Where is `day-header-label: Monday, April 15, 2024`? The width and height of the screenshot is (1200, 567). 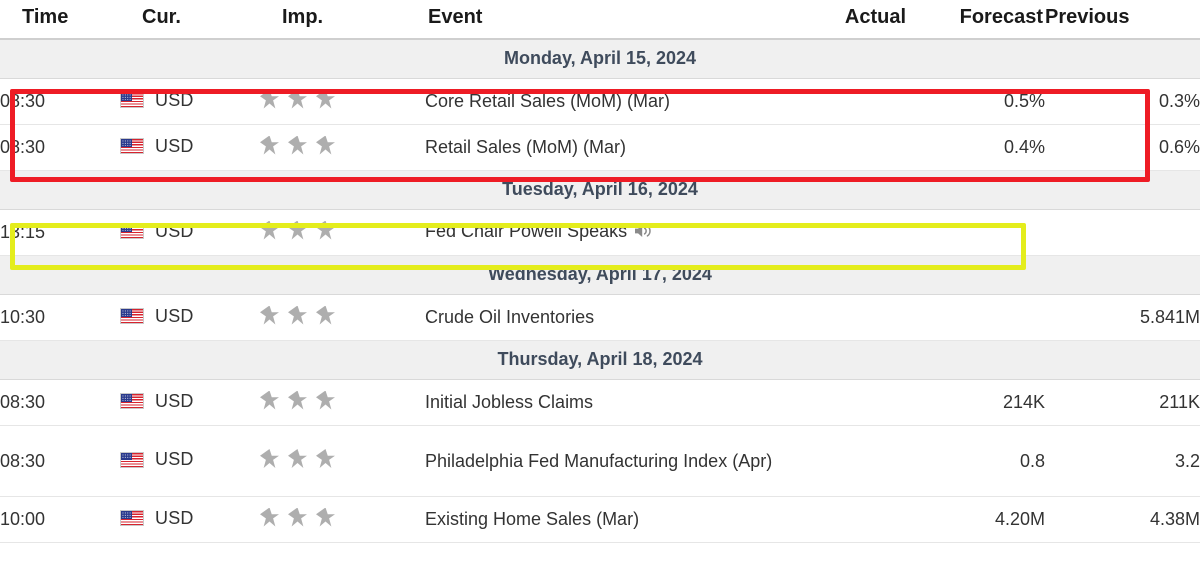 day-header-label: Monday, April 15, 2024 is located at coordinates (600, 58).